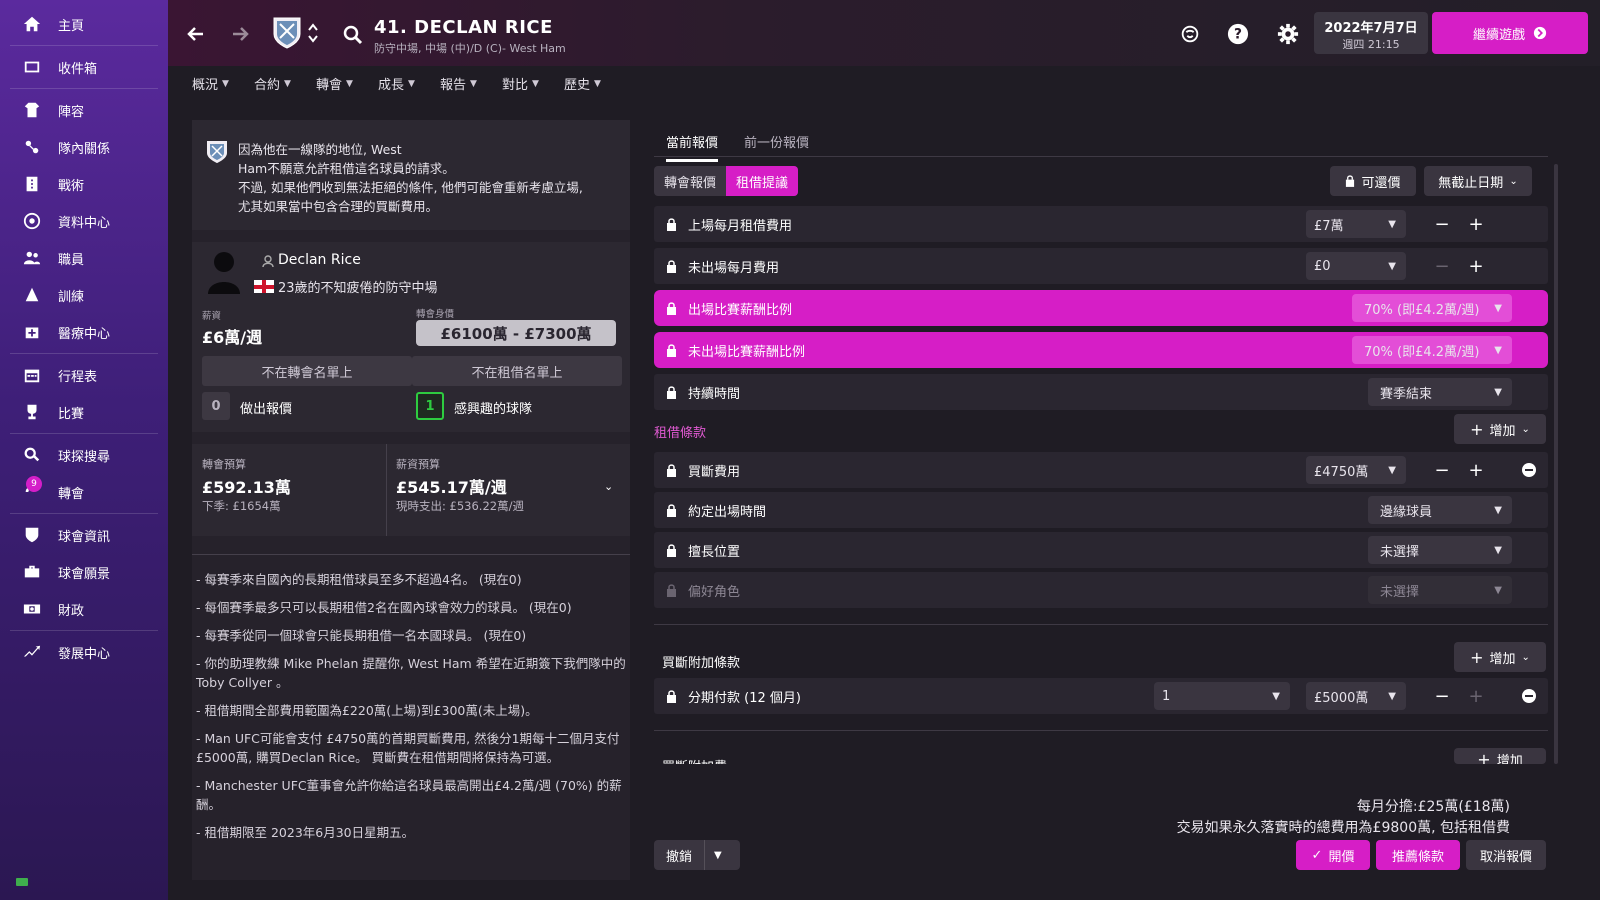 The width and height of the screenshot is (1600, 900). What do you see at coordinates (679, 857) in the screenshot?
I see `undo-label: 撤銷` at bounding box center [679, 857].